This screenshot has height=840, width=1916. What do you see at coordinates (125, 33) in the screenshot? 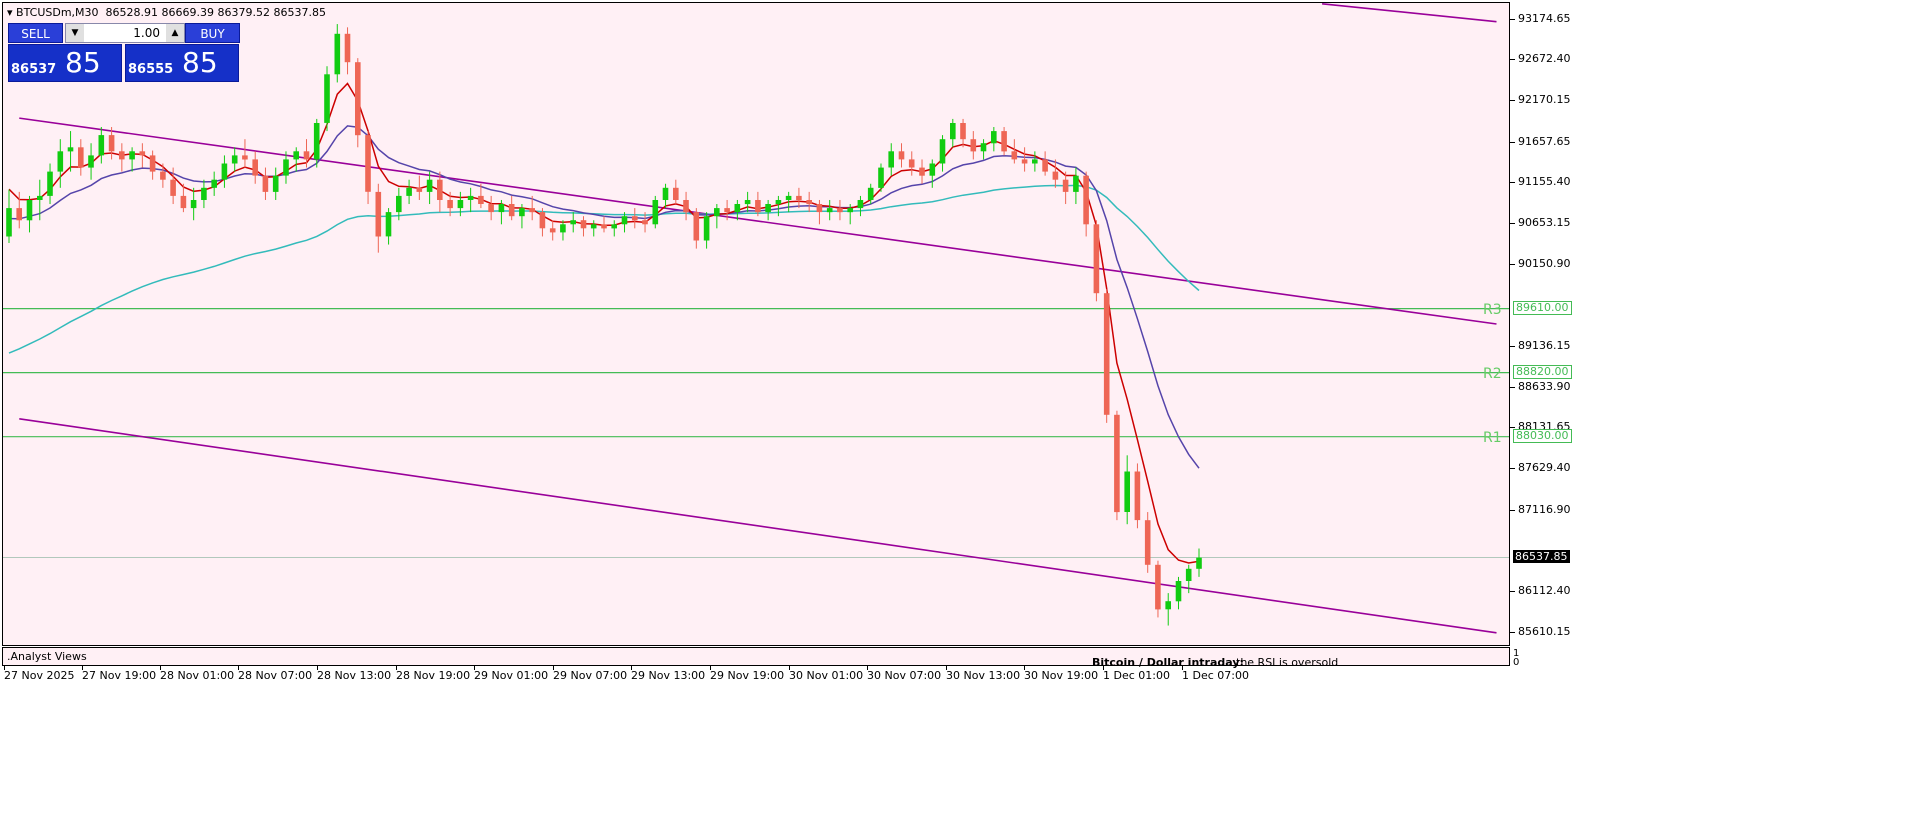
I see `lot-size-field: ▼ 1.00 ▲` at bounding box center [125, 33].